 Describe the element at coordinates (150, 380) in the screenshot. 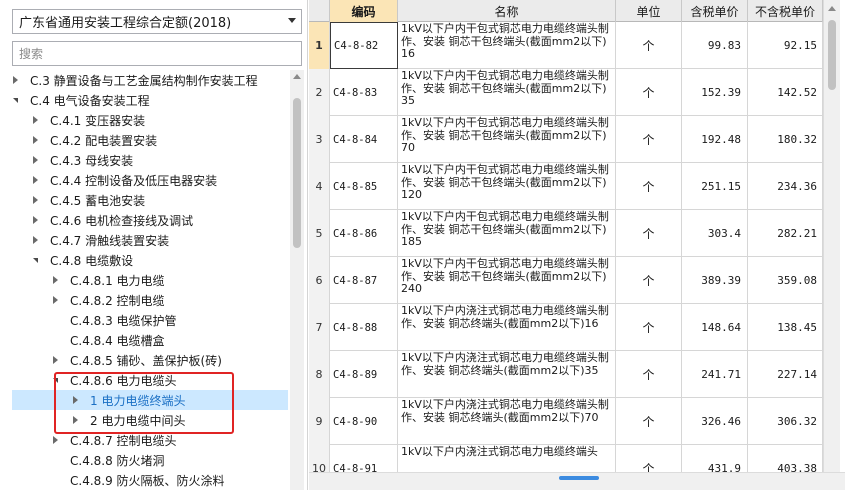

I see `tree-item: C.4.8.6 电力电缆头` at that location.